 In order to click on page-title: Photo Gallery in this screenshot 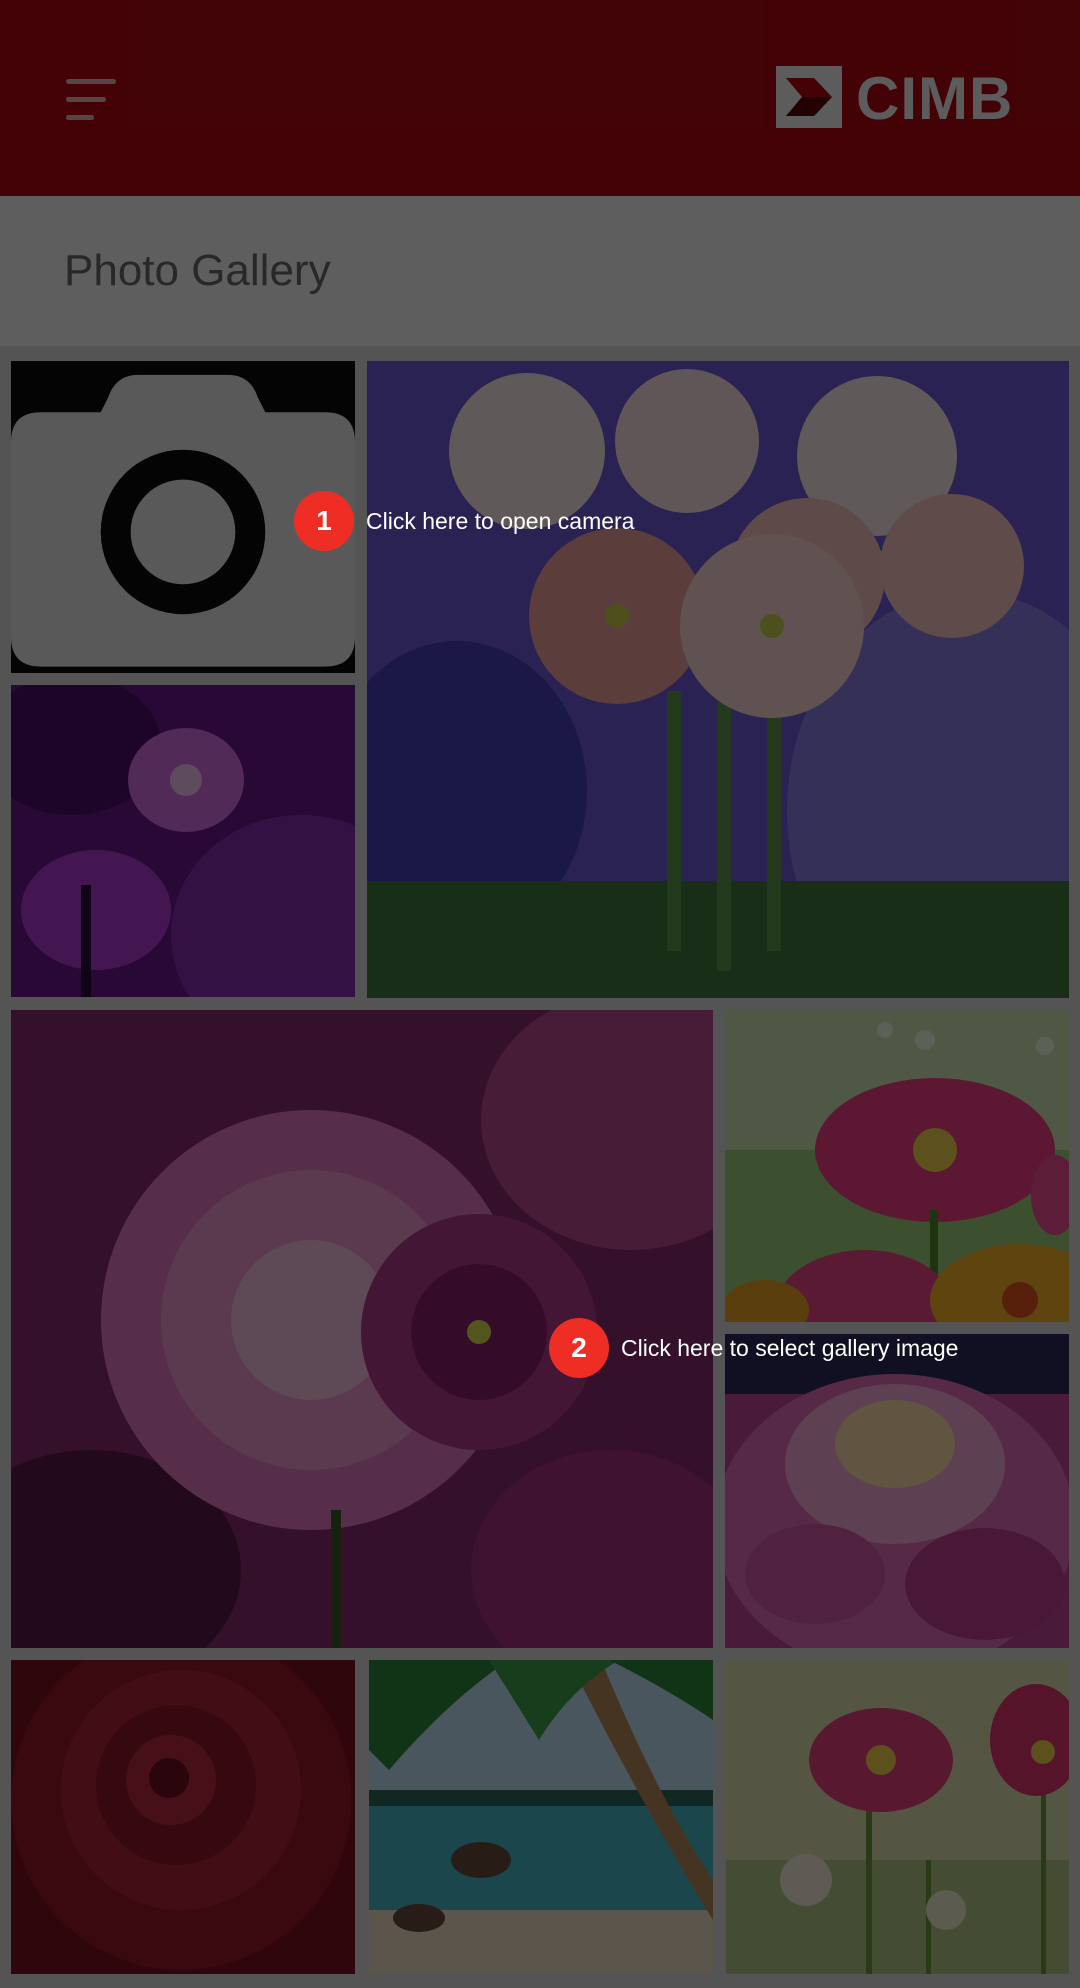, I will do `click(197, 270)`.